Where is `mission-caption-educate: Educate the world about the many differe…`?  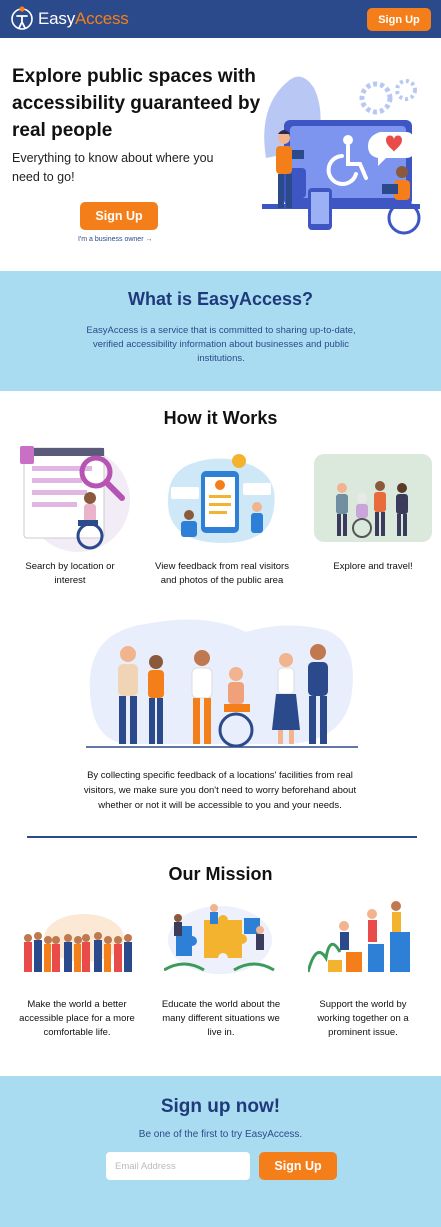 mission-caption-educate: Educate the world about the many differe… is located at coordinates (221, 1018).